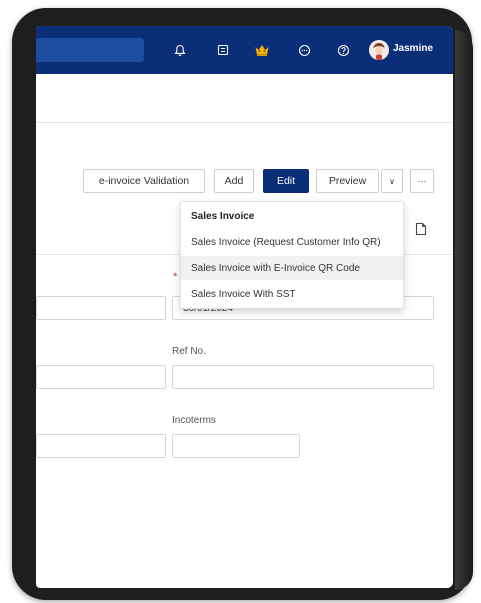  What do you see at coordinates (189, 351) in the screenshot?
I see `ref-no-label: Ref No.` at bounding box center [189, 351].